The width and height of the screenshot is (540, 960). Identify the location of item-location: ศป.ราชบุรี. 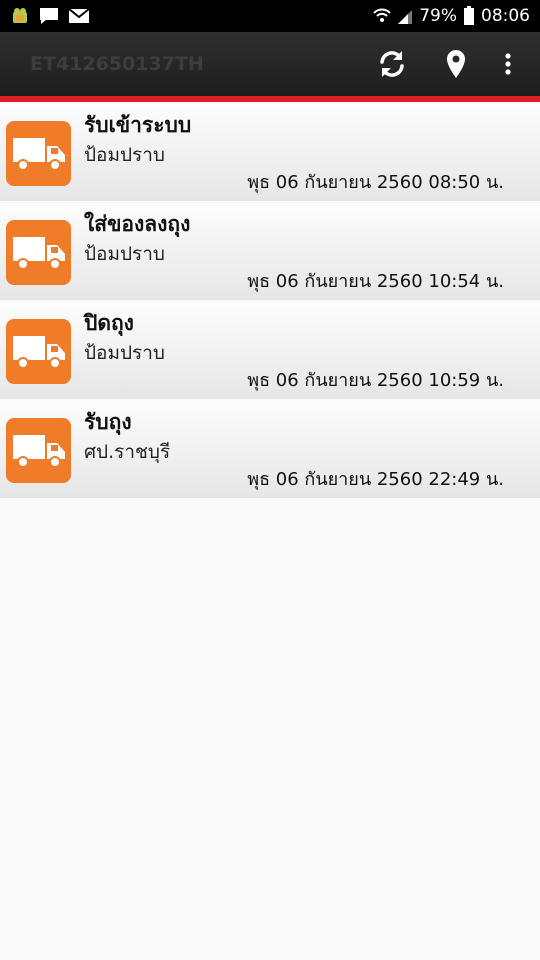
(127, 452).